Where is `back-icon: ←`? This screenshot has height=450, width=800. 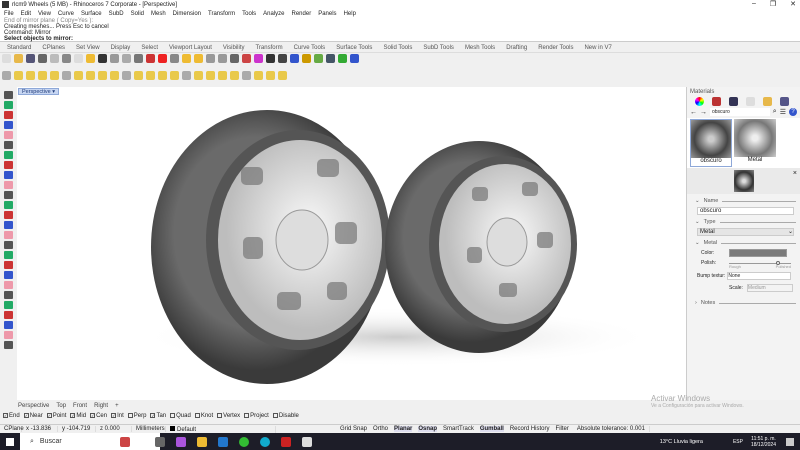 back-icon: ← is located at coordinates (693, 112).